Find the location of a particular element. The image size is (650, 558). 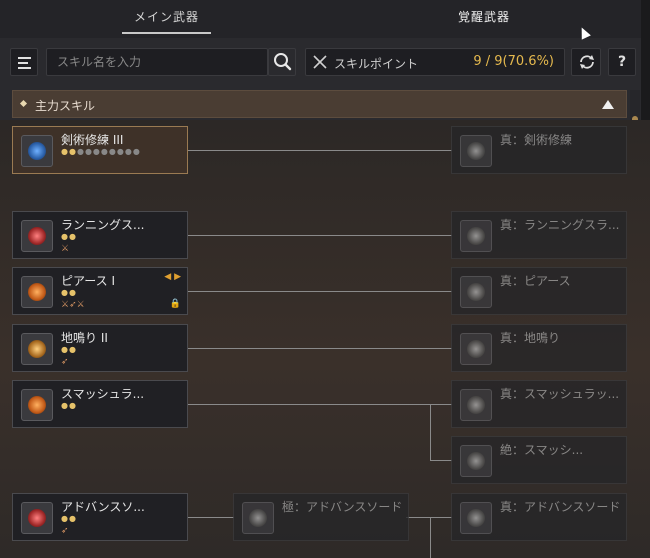

ultimate-advance-sword-icon is located at coordinates (258, 518).